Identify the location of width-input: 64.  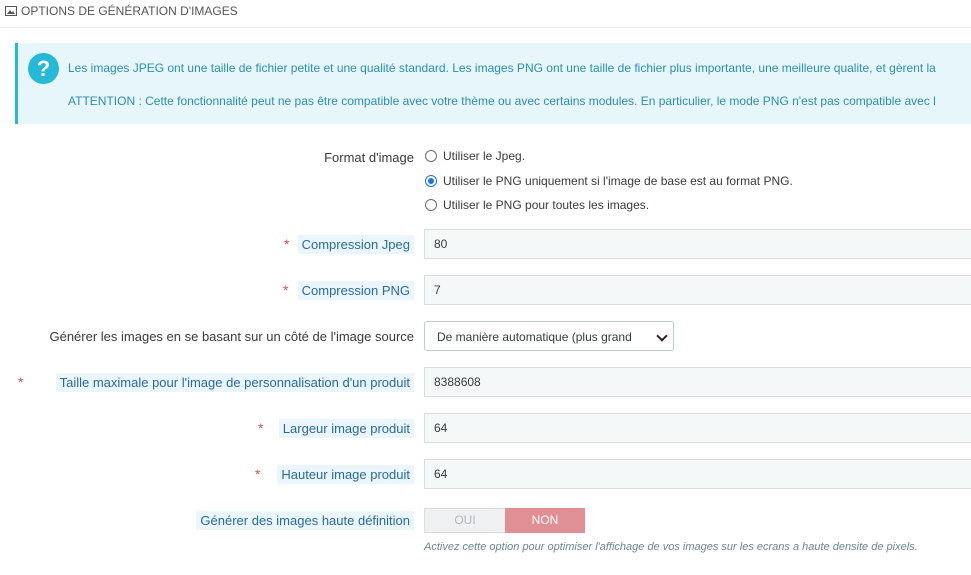
(697, 428).